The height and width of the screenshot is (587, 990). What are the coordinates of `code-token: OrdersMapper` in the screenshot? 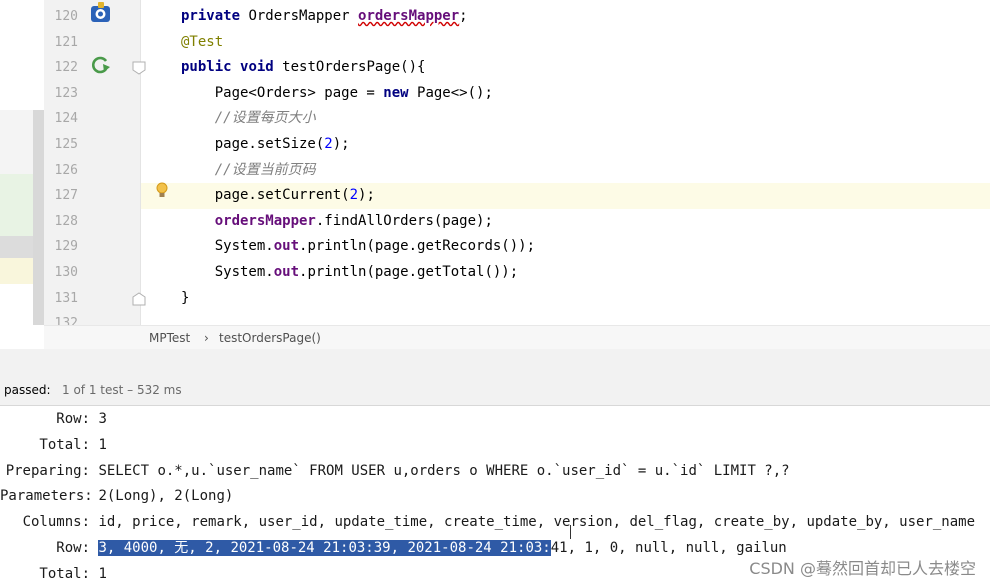 It's located at (303, 16).